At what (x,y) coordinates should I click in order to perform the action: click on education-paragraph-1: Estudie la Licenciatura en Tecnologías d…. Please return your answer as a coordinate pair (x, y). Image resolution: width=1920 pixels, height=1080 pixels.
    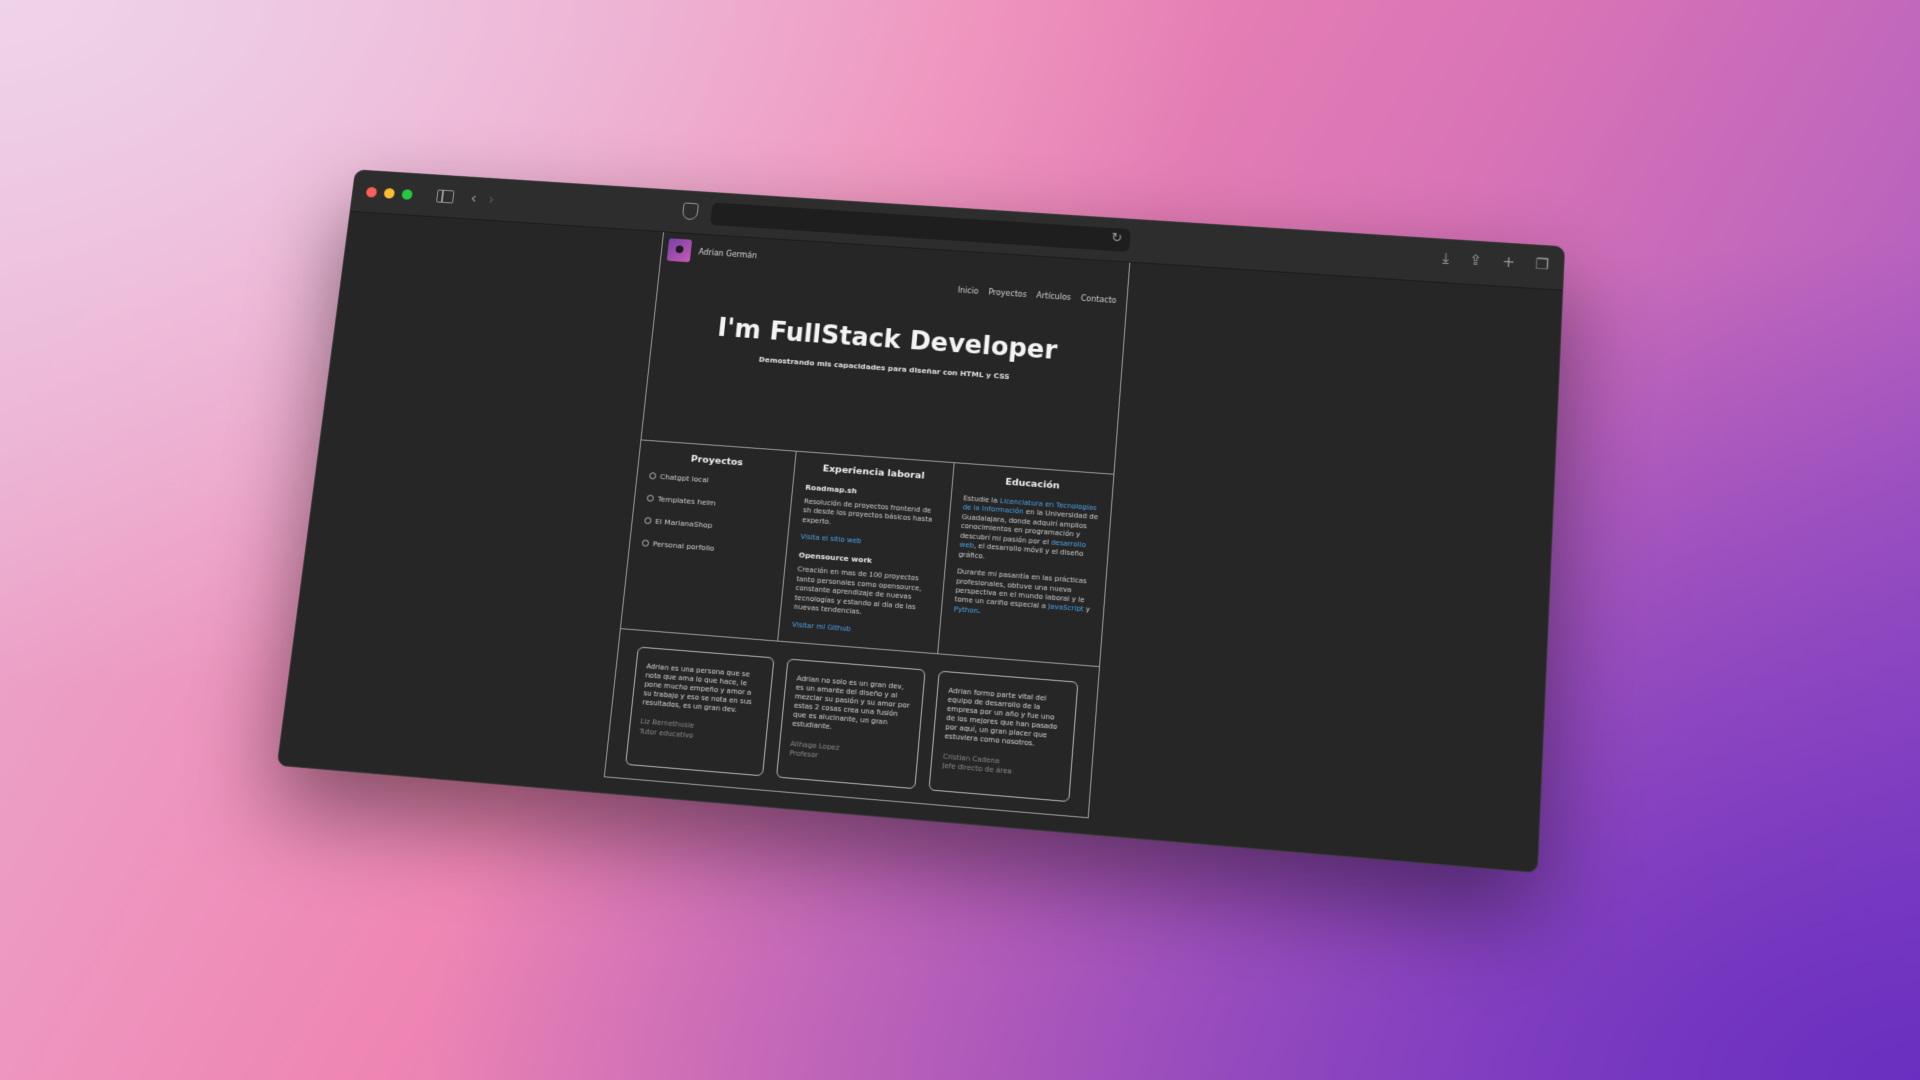
    Looking at the image, I should click on (1028, 532).